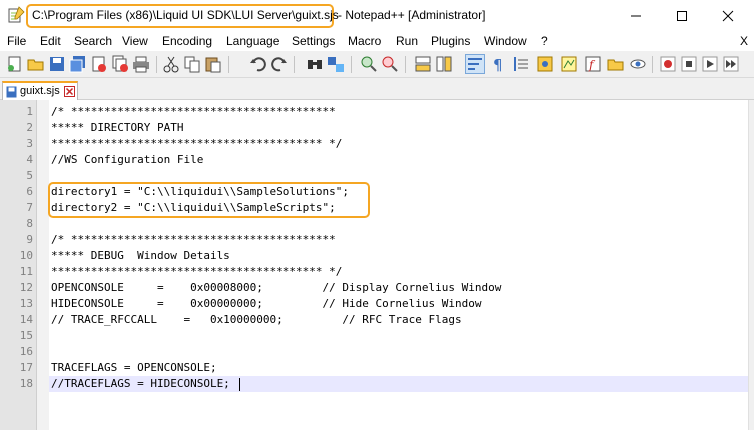  What do you see at coordinates (26, 367) in the screenshot?
I see `line-number: 17` at bounding box center [26, 367].